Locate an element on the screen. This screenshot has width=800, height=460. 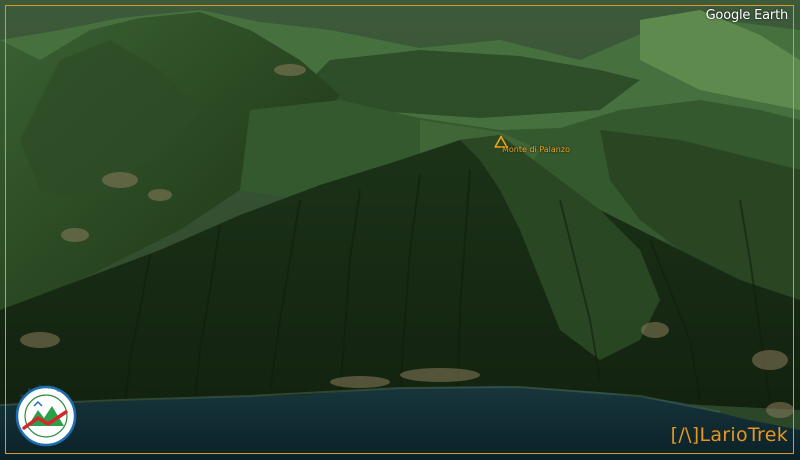
peak-label: Monte di Palanzo is located at coordinates (536, 149).